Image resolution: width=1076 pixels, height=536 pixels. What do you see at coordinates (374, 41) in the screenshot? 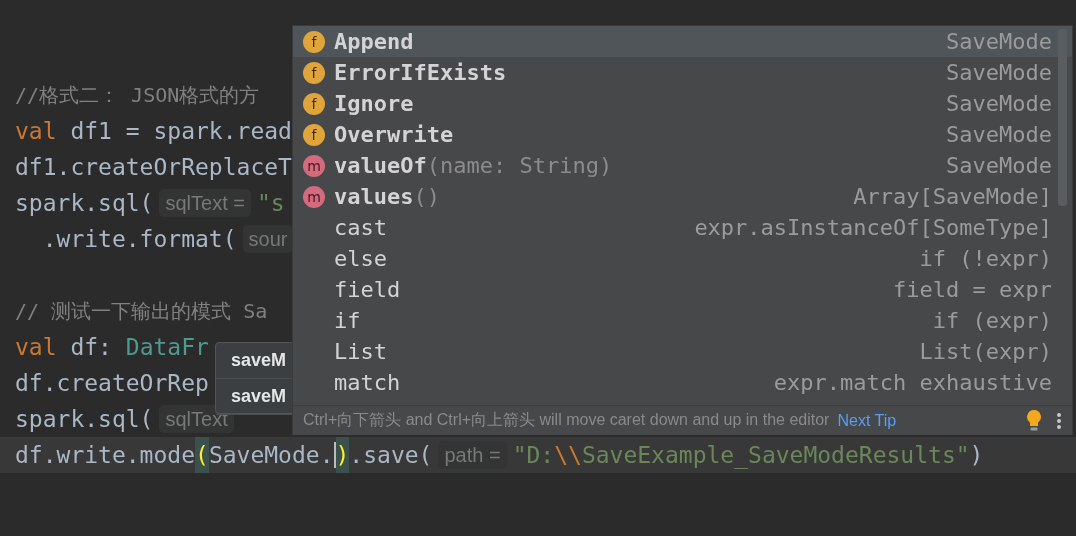
I see `item-name: Append` at bounding box center [374, 41].